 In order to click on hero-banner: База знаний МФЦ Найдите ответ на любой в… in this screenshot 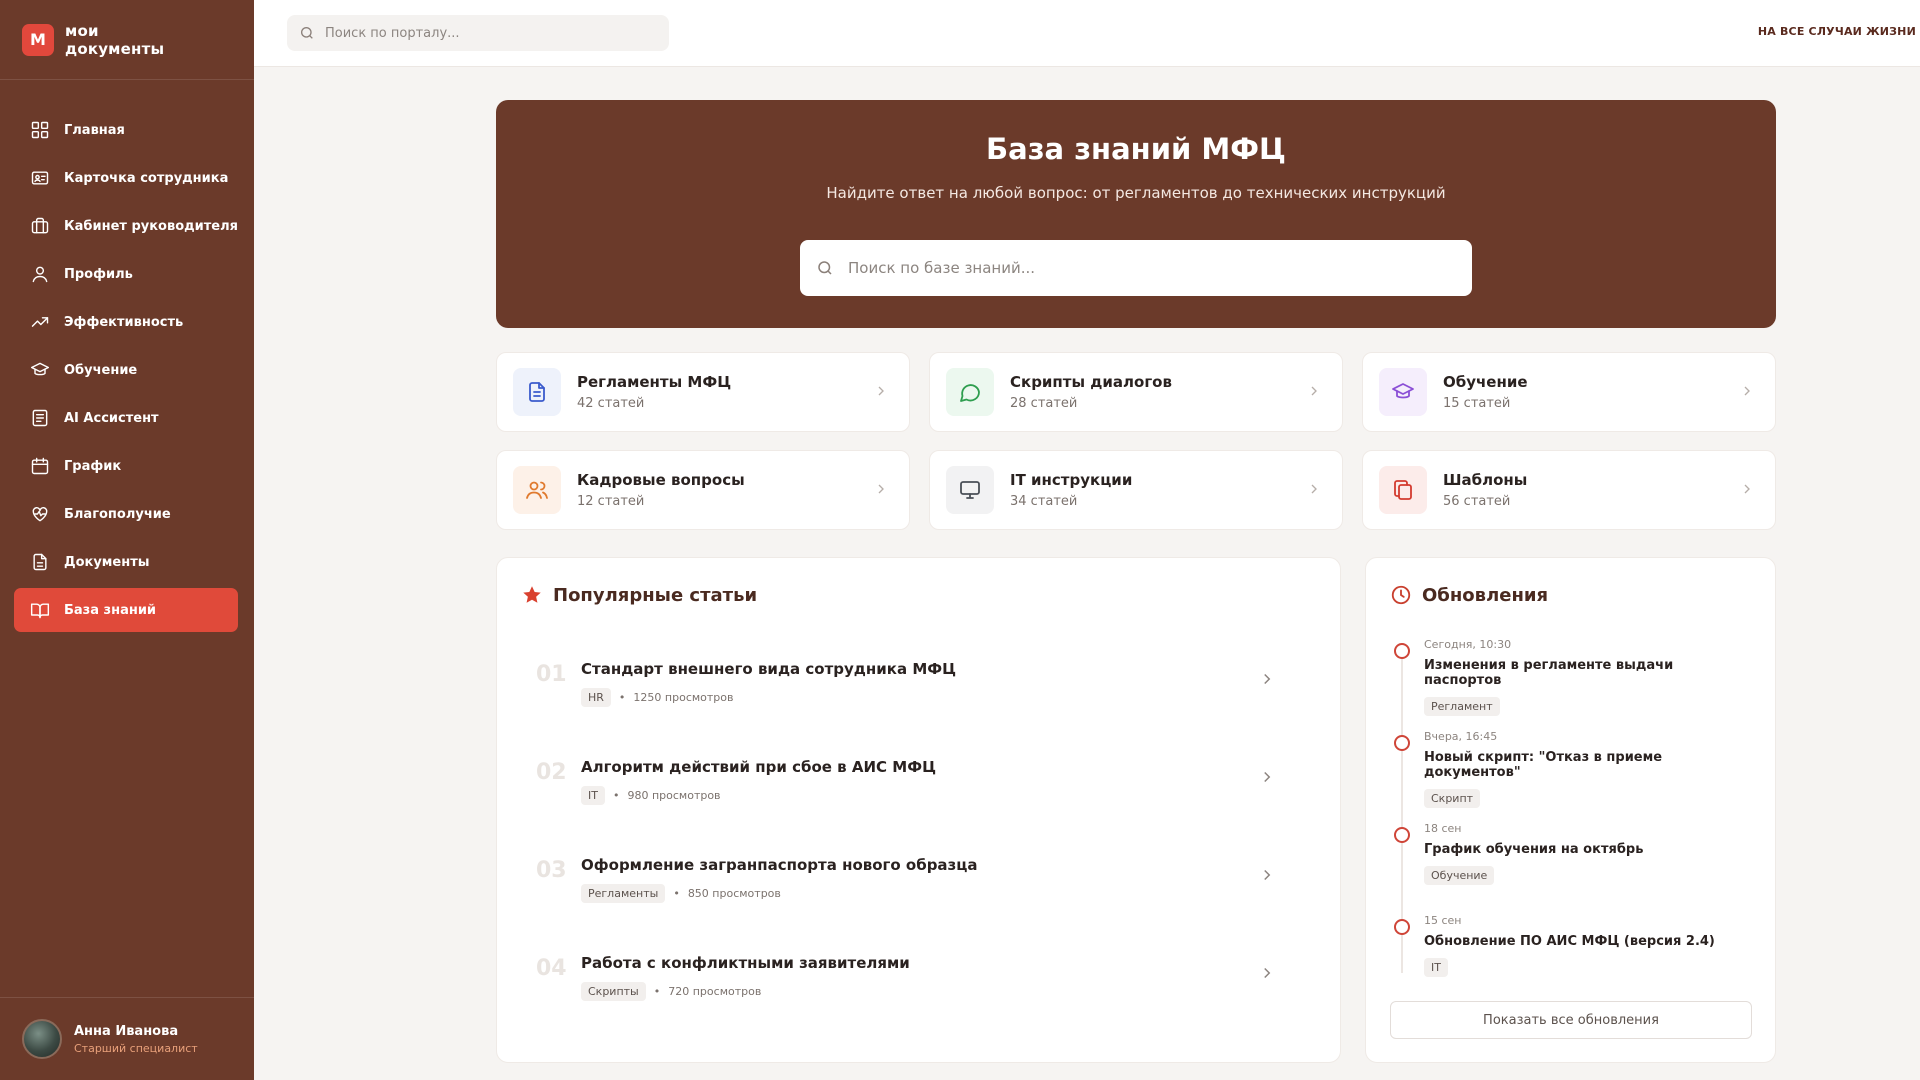, I will do `click(1136, 214)`.